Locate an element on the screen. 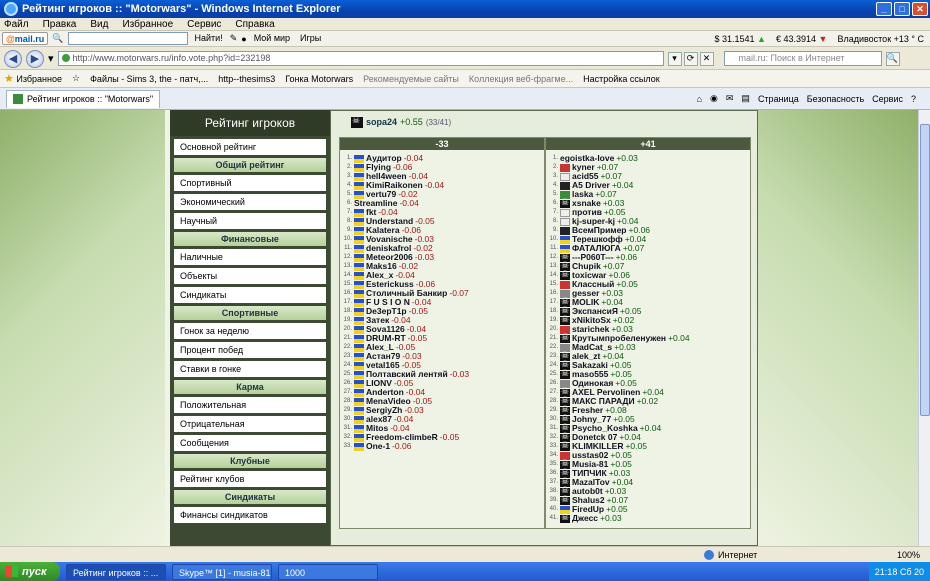 The image size is (930, 581). close-button: ✕ is located at coordinates (920, 9).